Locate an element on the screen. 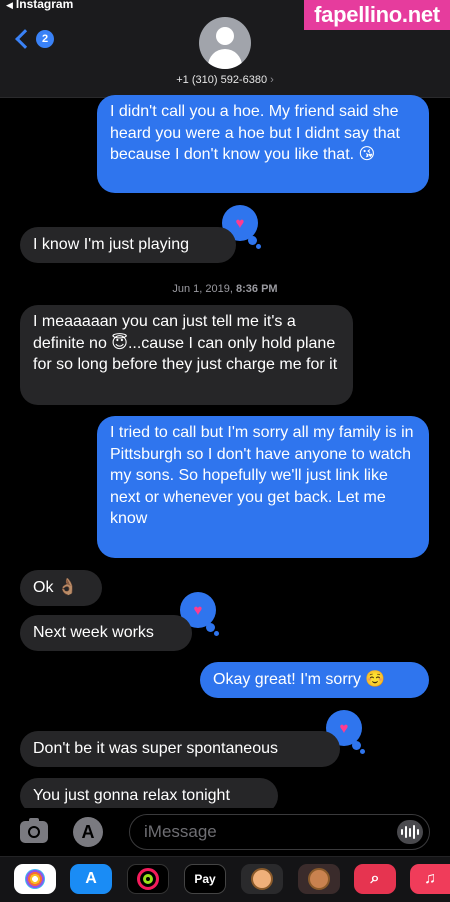  chevron-left-icon is located at coordinates (25, 39).